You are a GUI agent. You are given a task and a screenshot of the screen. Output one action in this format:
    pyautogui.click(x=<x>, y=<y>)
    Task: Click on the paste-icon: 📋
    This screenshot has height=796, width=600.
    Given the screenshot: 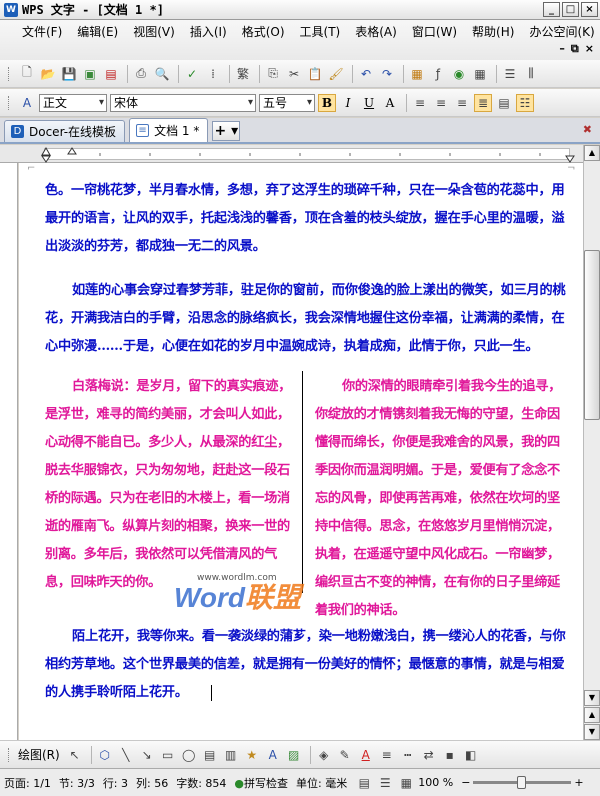 What is the action you would take?
    pyautogui.click(x=315, y=74)
    